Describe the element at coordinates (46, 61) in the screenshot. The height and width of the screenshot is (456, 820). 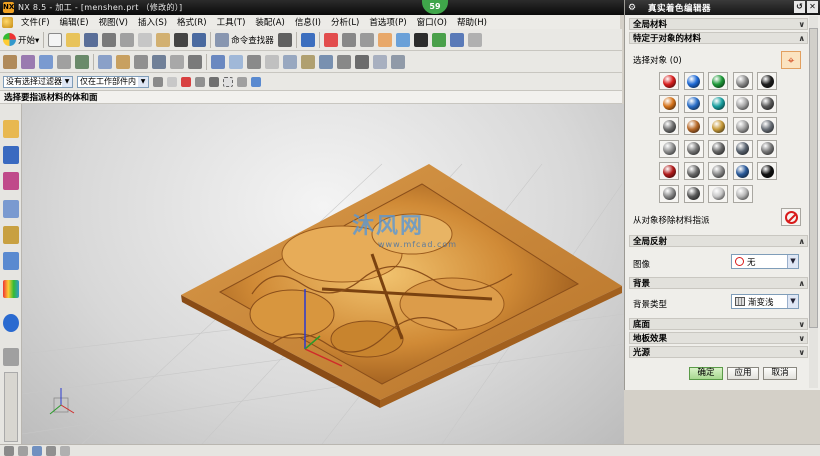
I see `create-geometry-icon` at that location.